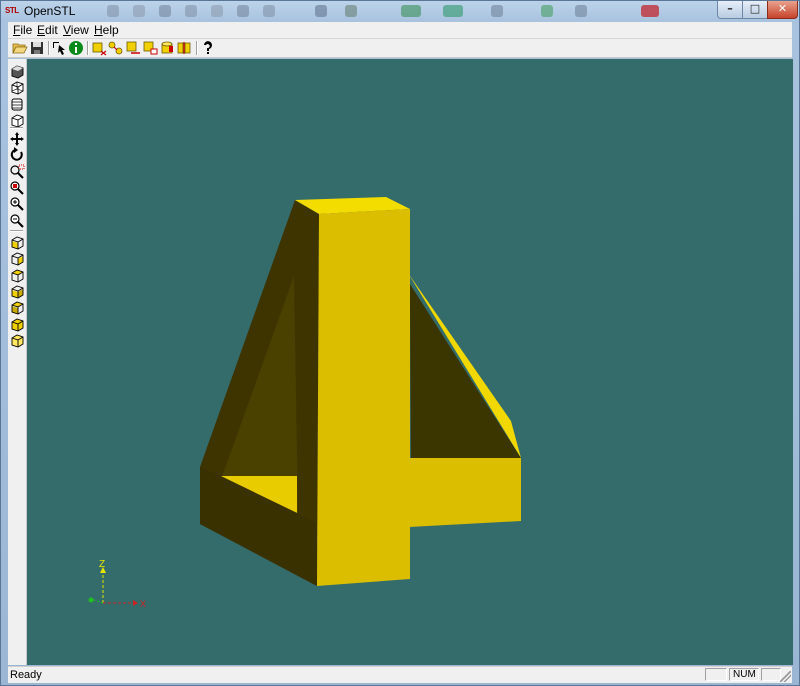  Describe the element at coordinates (744, 674) in the screenshot. I see `status-pane-num: NUM` at that location.